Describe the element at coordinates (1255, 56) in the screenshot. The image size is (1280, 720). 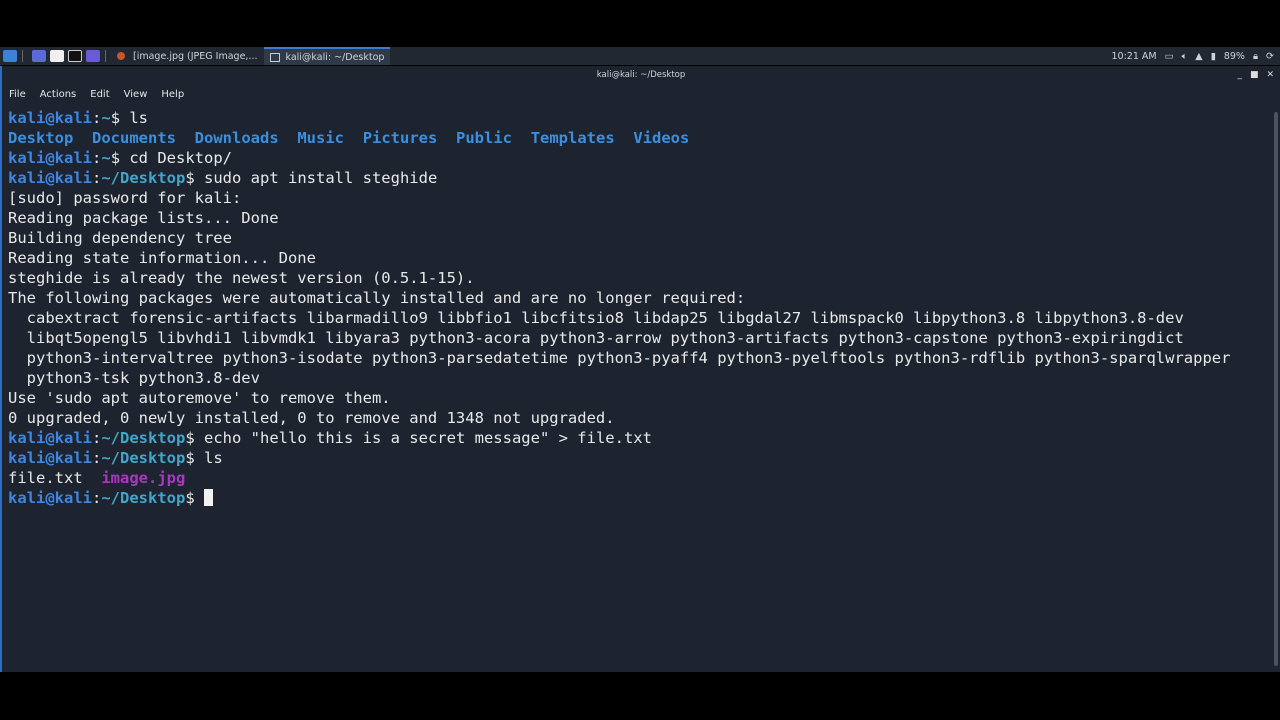
I see `lock-icon: 🔒︎` at that location.